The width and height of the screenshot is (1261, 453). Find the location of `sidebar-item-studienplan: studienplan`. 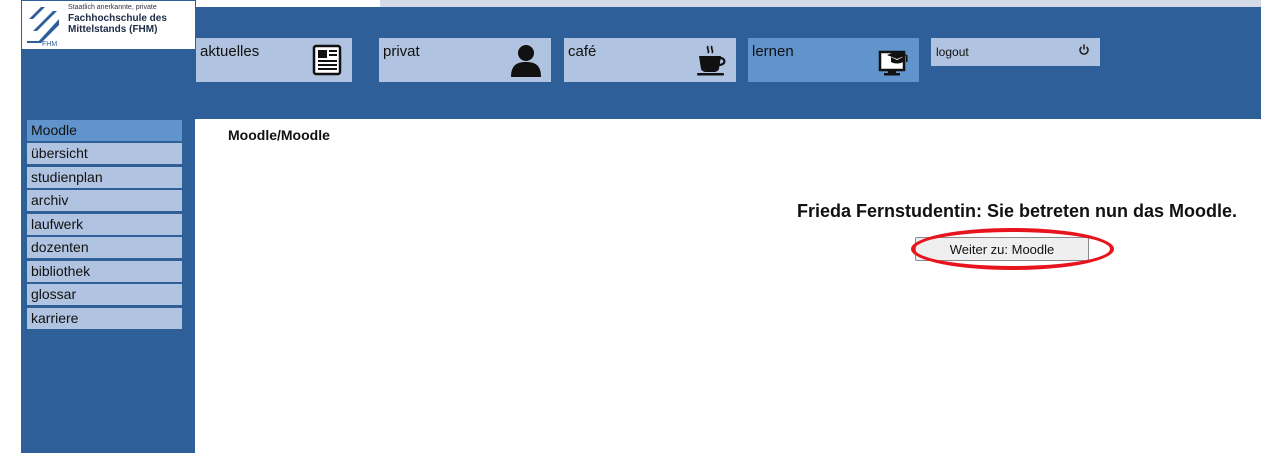

sidebar-item-studienplan: studienplan is located at coordinates (104, 177).